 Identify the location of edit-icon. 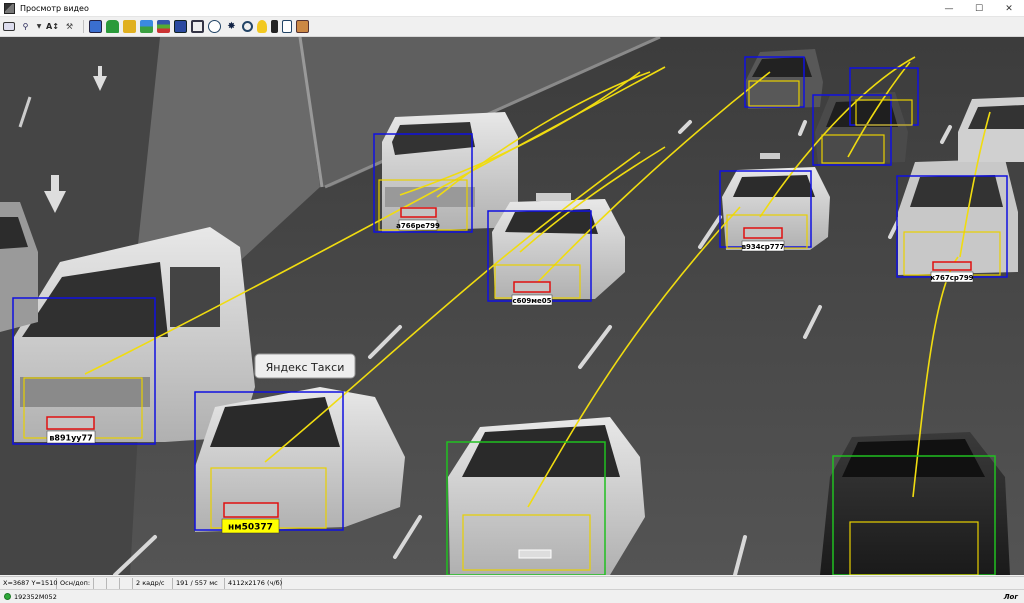
(302, 26).